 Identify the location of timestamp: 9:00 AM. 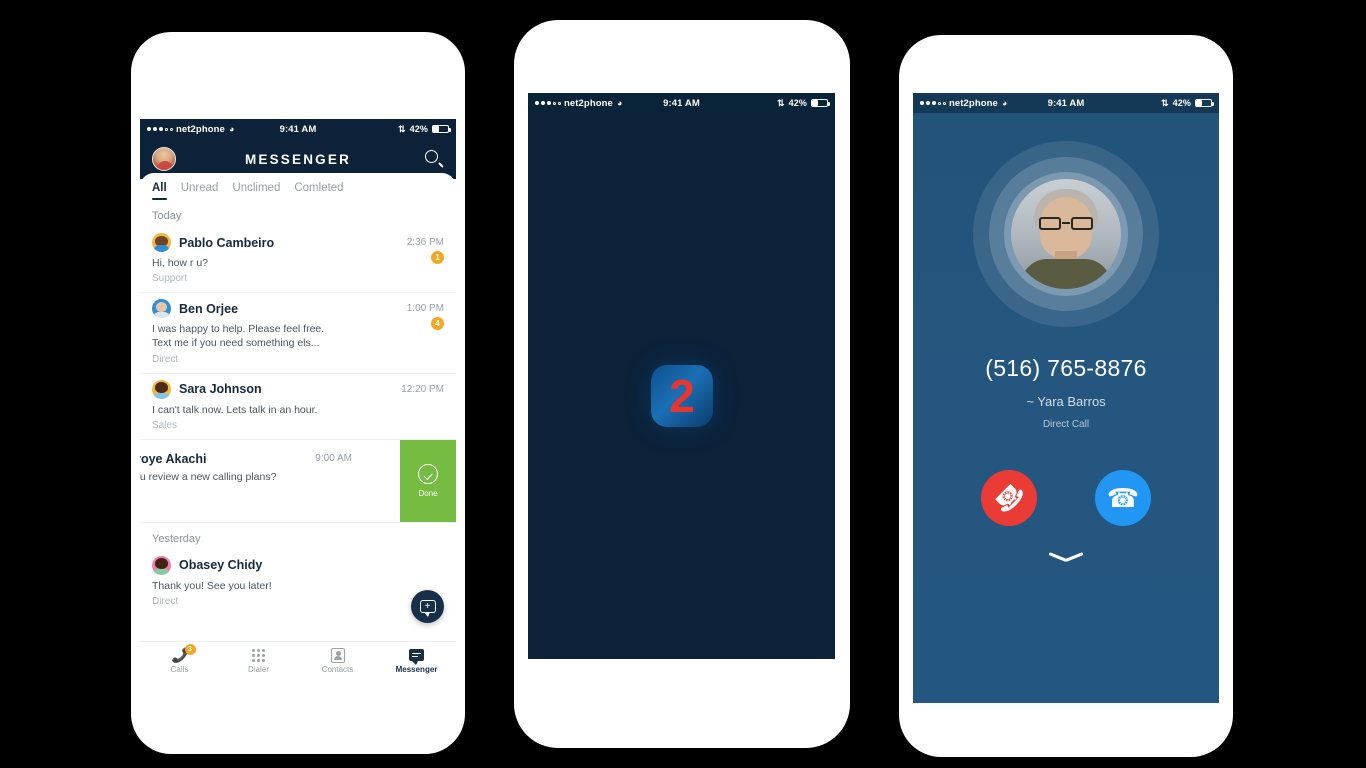
(333, 459).